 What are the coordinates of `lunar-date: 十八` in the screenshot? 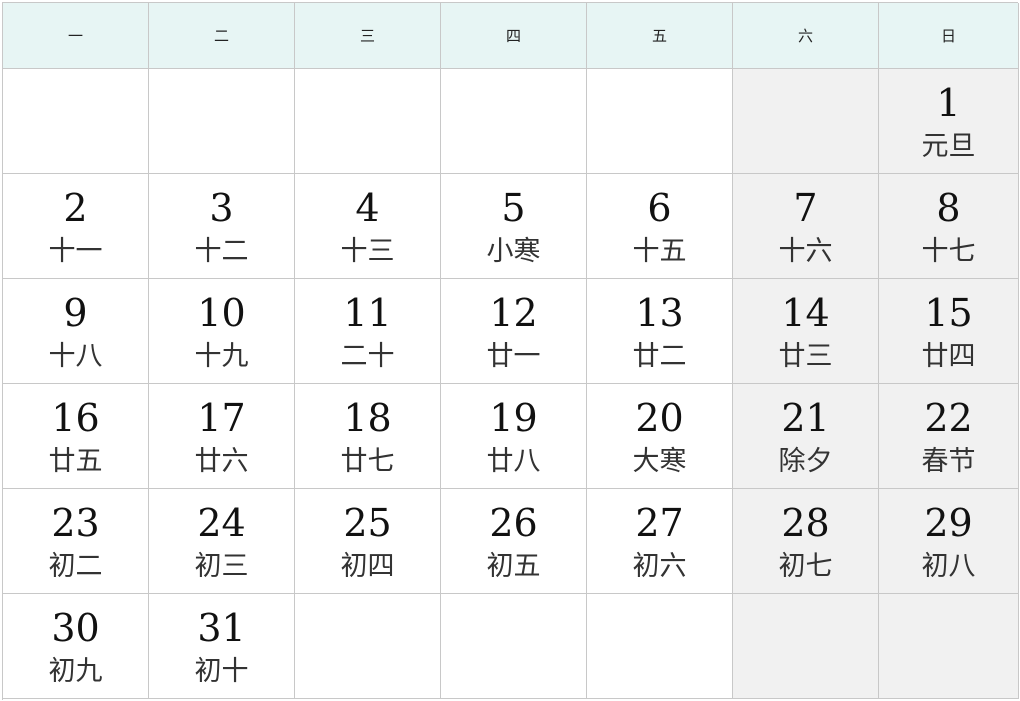 It's located at (75, 356).